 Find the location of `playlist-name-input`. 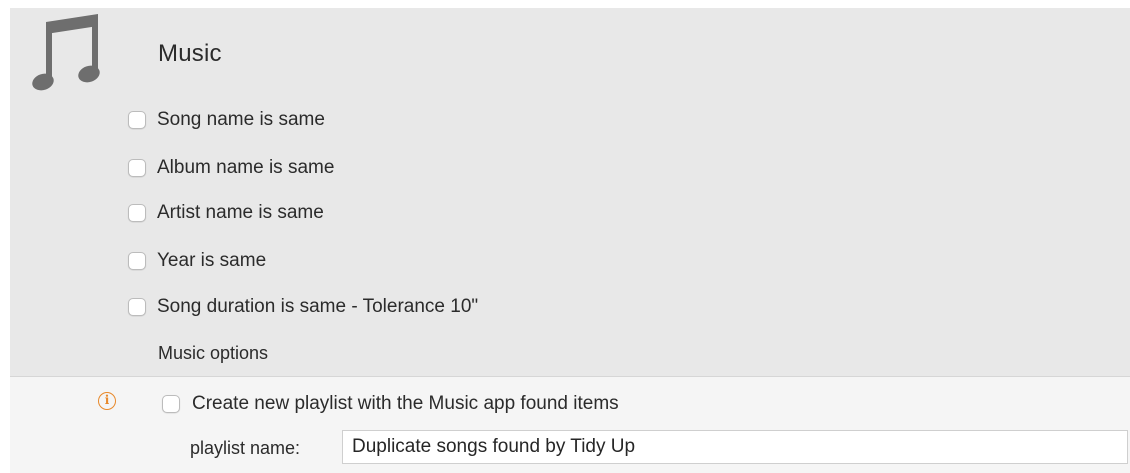

playlist-name-input is located at coordinates (735, 447).